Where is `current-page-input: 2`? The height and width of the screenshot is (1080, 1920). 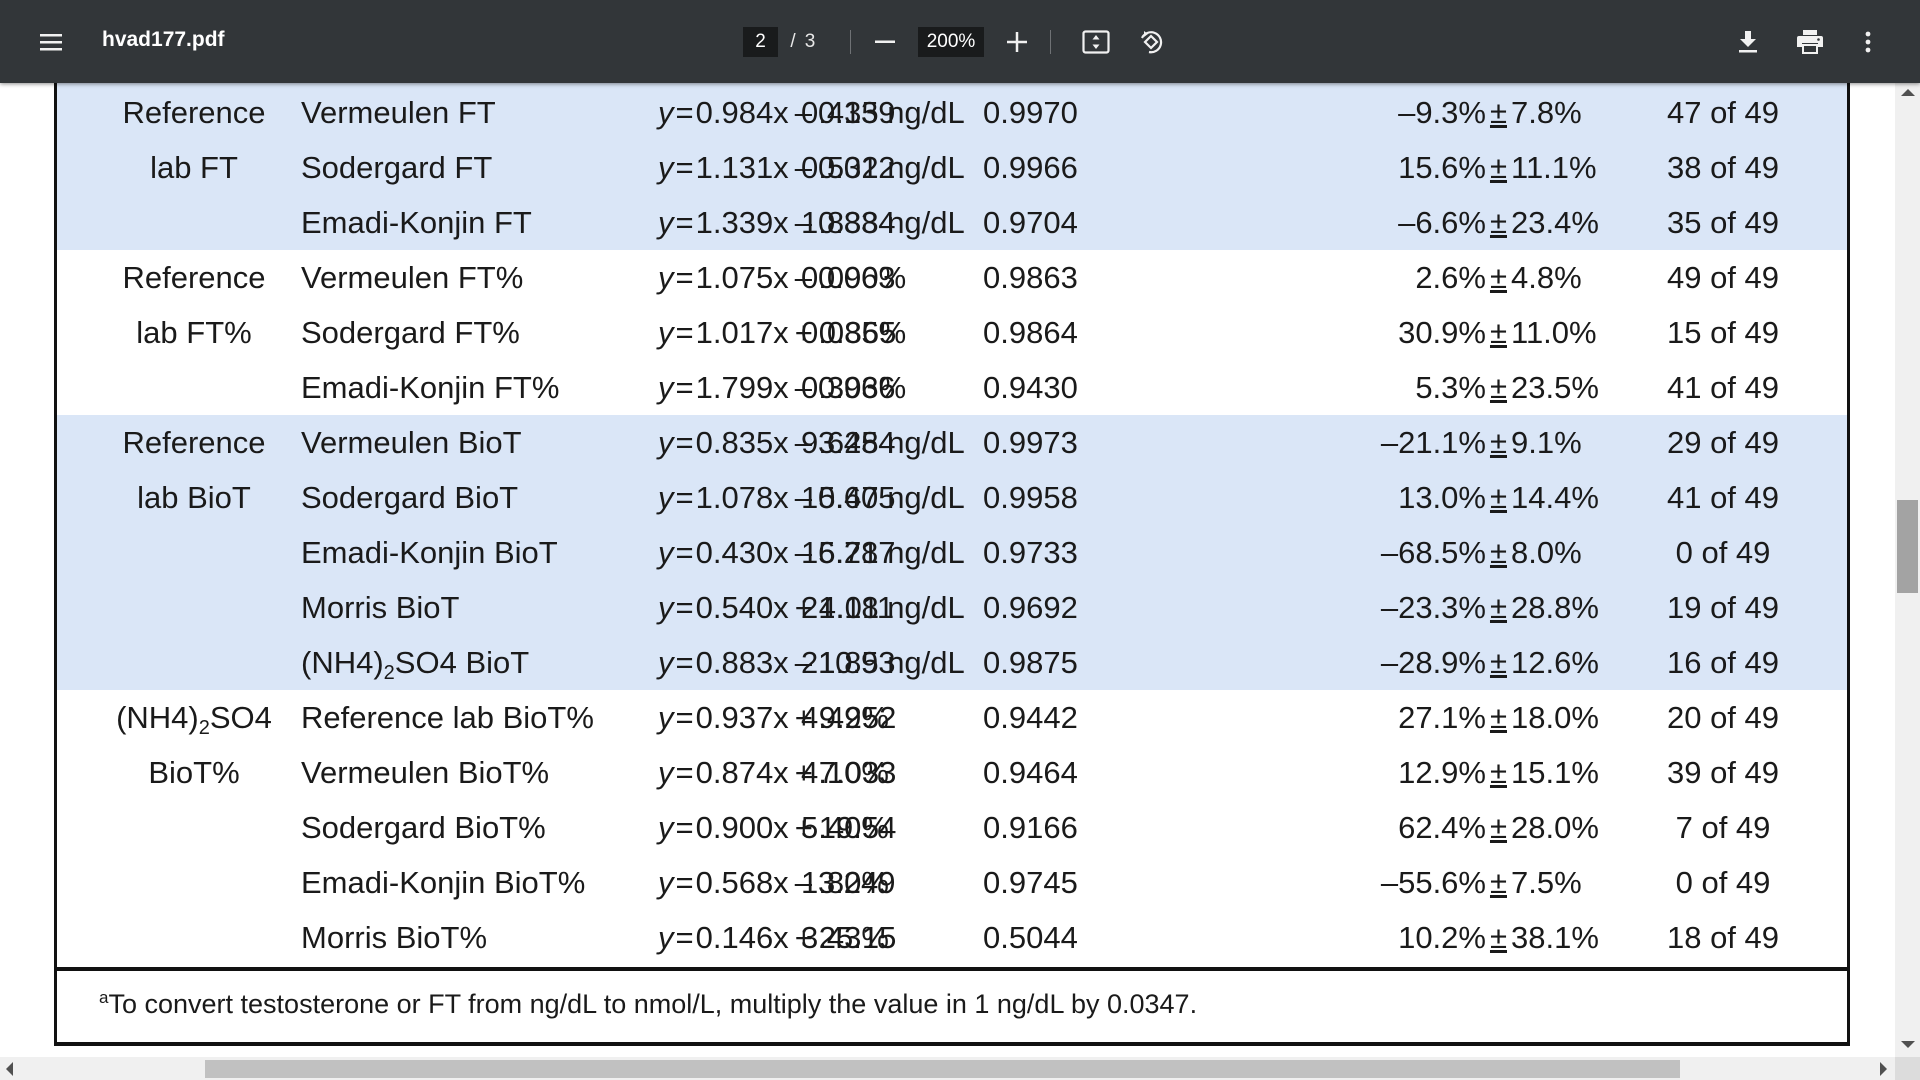 current-page-input: 2 is located at coordinates (760, 42).